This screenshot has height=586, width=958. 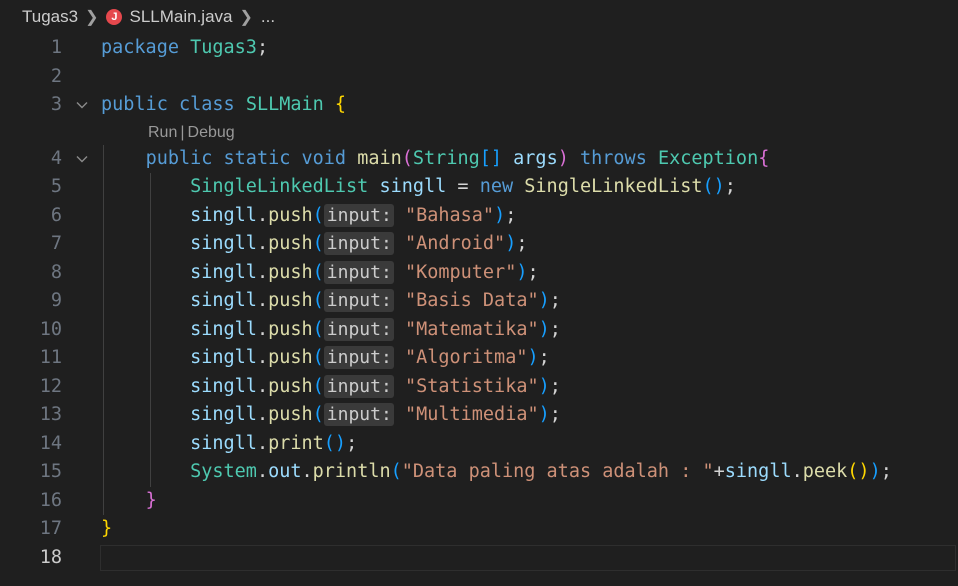 I want to click on code-line: 8 singll.push(input: "Komputer");, so click(x=479, y=273).